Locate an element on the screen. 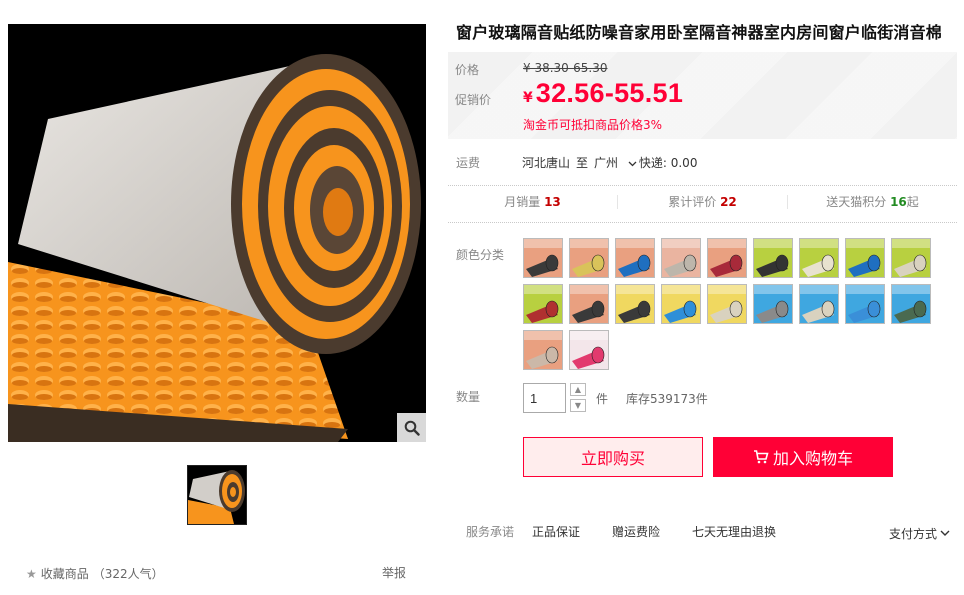  original-price: ¥ 38.30-65.30 is located at coordinates (565, 68).